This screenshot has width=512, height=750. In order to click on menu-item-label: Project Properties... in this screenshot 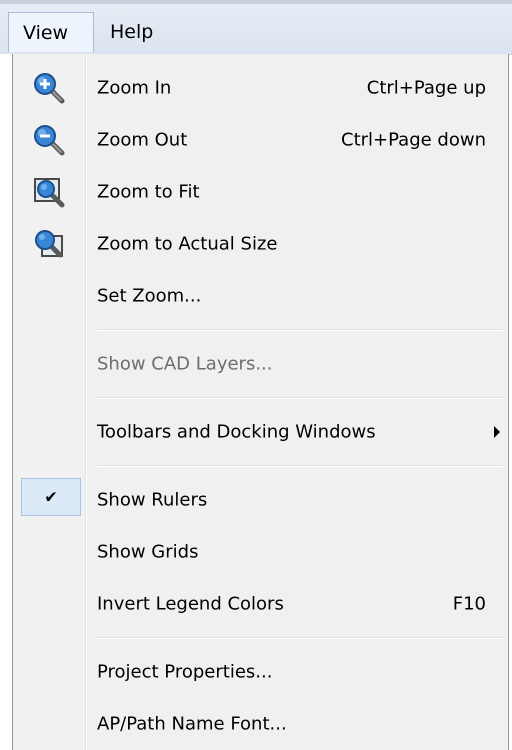, I will do `click(185, 672)`.